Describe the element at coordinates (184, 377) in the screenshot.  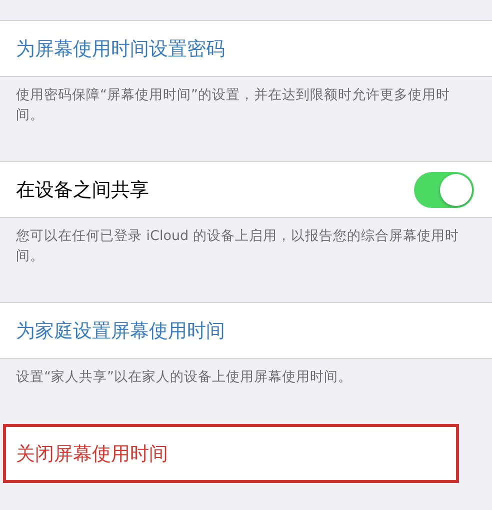
I see `footer-text: 设置“家人共享”以在家人的设备上使用屏幕使用时间。` at that location.